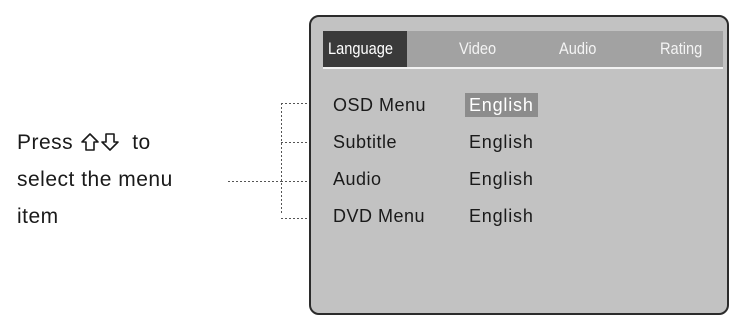 The image size is (735, 315). I want to click on down-arrow-icon, so click(109, 142).